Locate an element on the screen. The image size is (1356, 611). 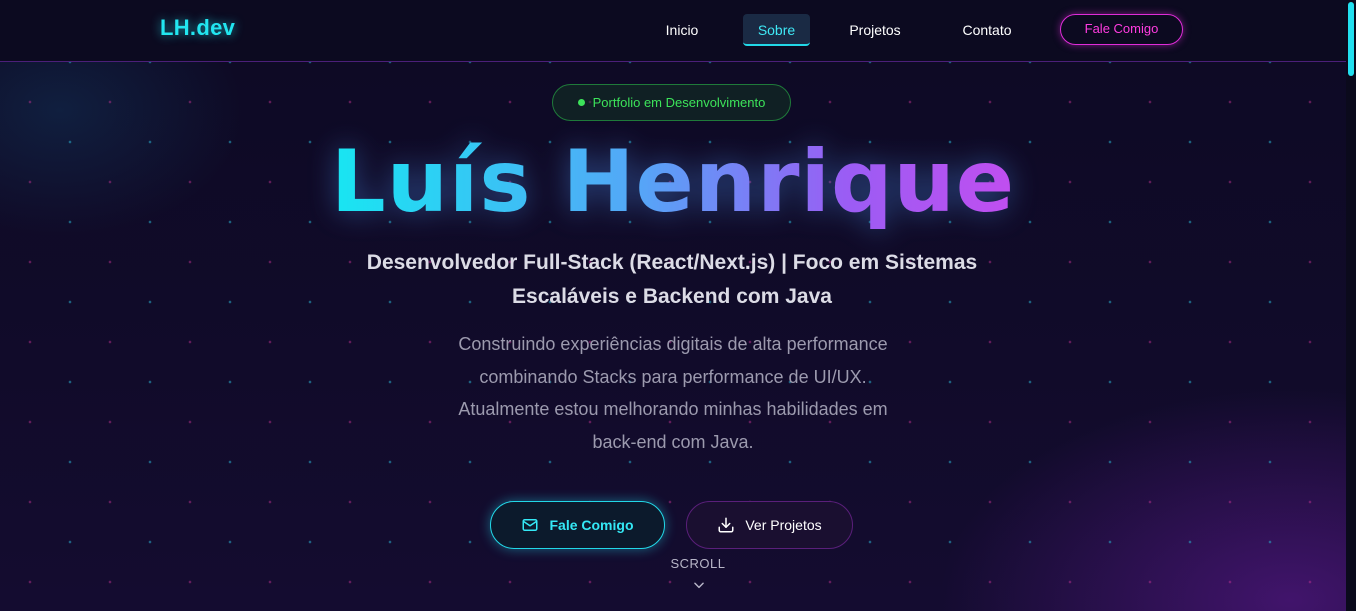
nav-links: Inicio Sobre Projetos Contato is located at coordinates (832, 30).